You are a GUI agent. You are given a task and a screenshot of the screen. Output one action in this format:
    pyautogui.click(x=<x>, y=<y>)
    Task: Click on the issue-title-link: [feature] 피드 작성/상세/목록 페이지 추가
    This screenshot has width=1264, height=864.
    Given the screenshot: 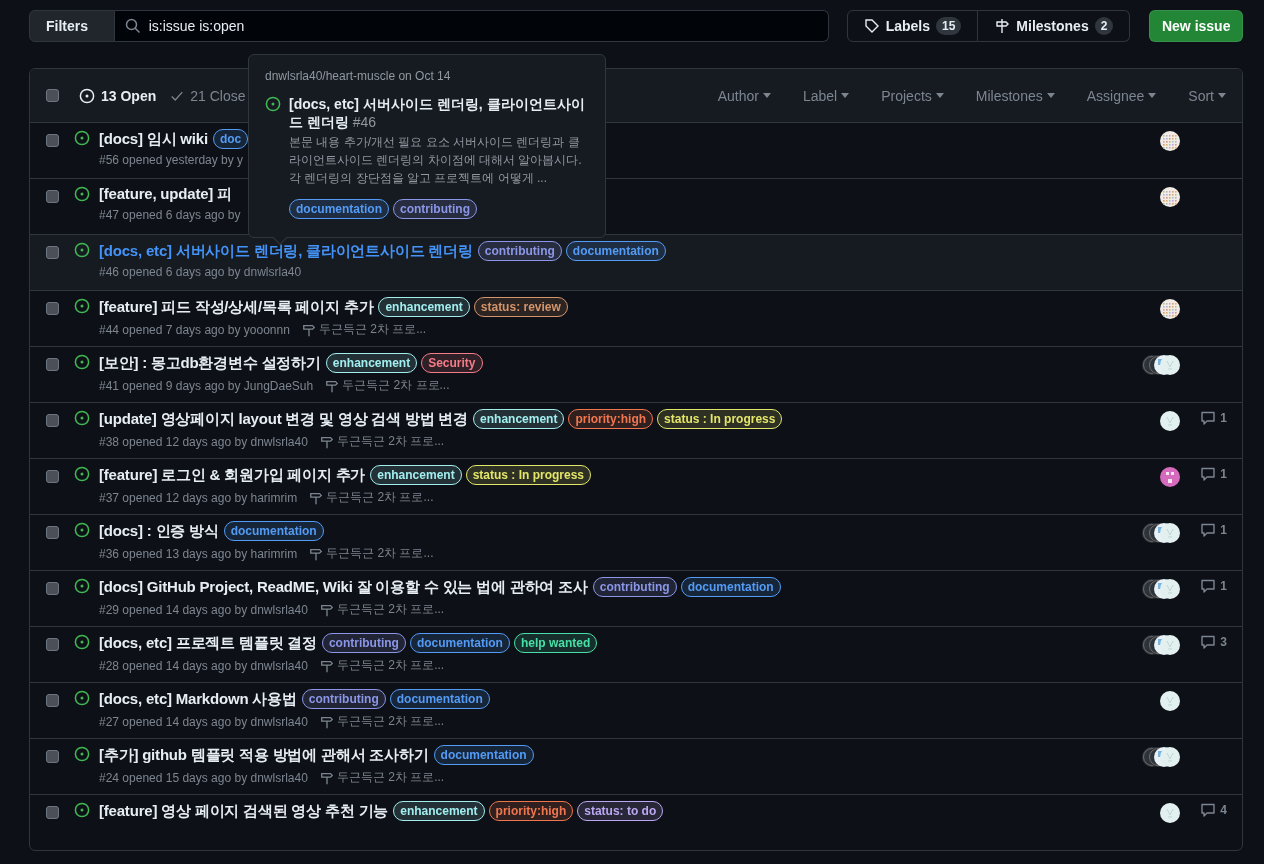 What is the action you would take?
    pyautogui.click(x=236, y=307)
    